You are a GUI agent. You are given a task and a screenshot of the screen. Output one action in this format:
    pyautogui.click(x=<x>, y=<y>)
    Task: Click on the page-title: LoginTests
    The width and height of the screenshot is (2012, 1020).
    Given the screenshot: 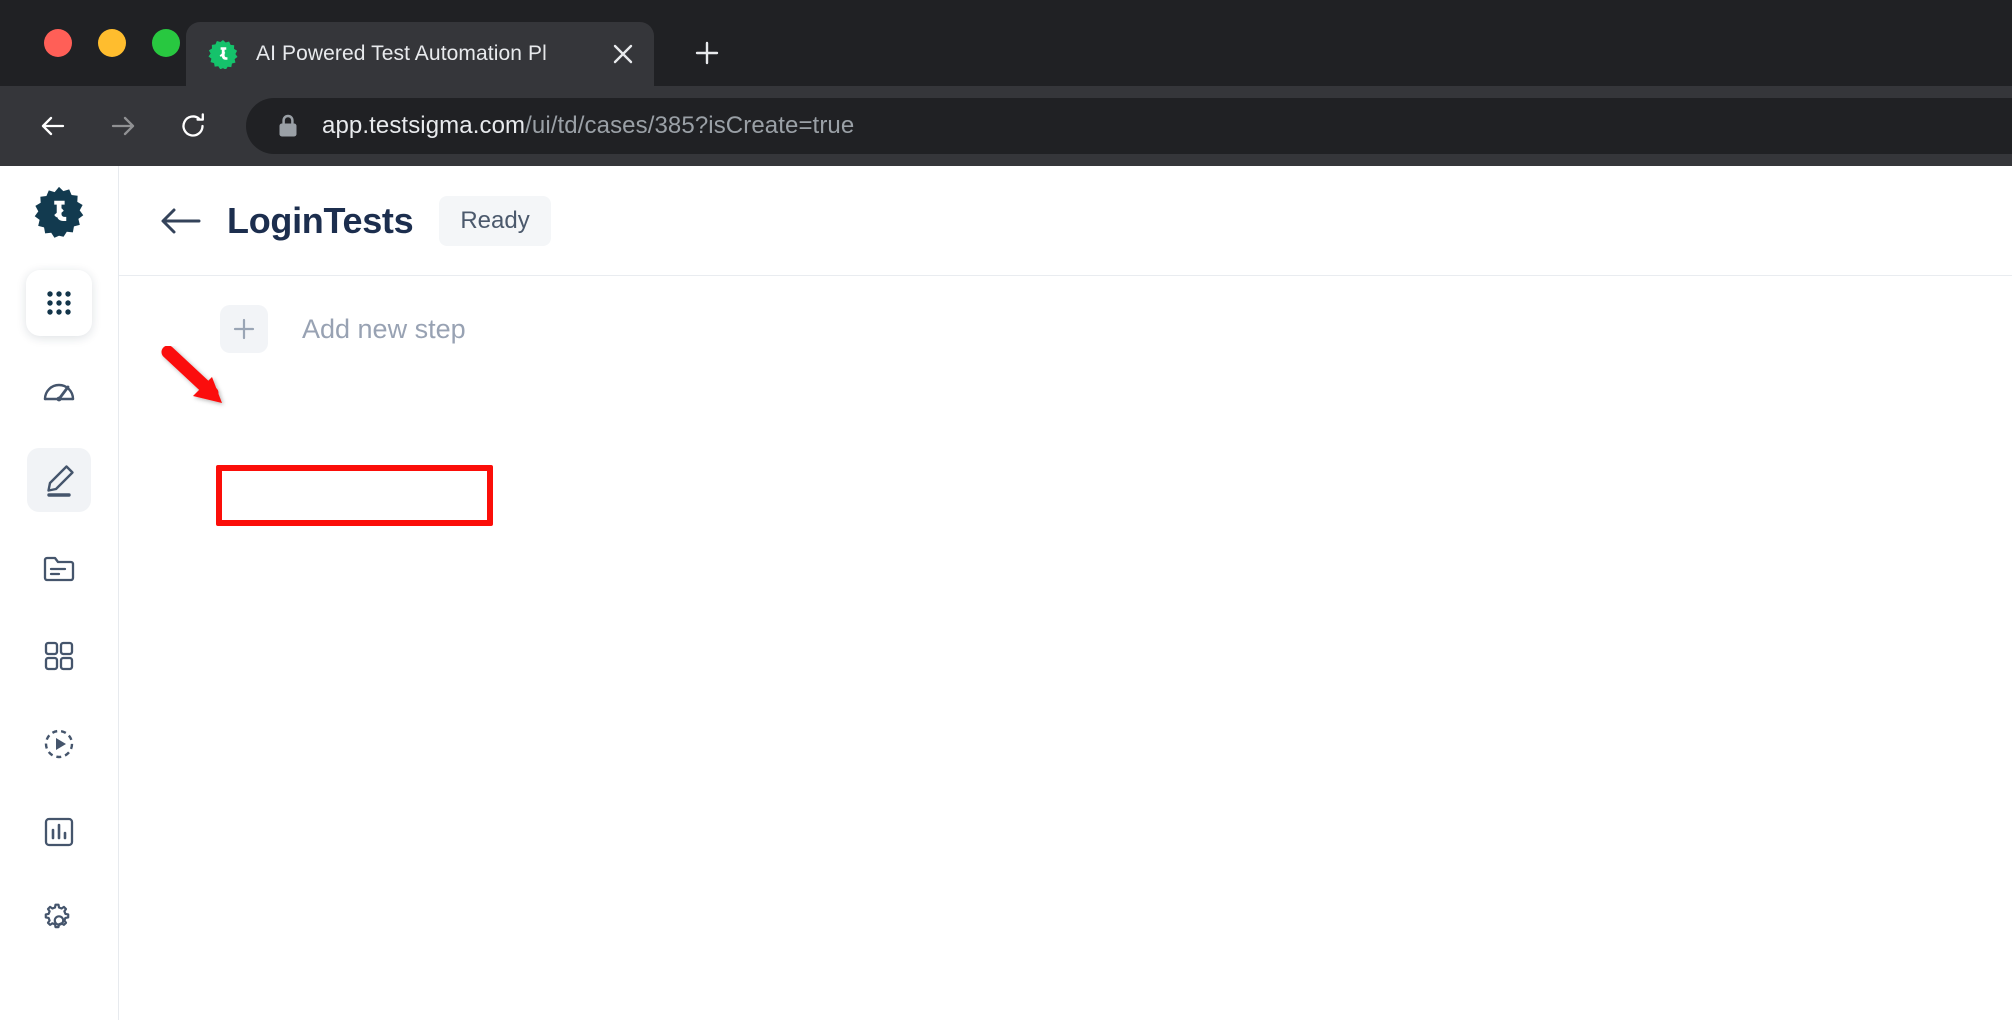 What is the action you would take?
    pyautogui.click(x=320, y=220)
    